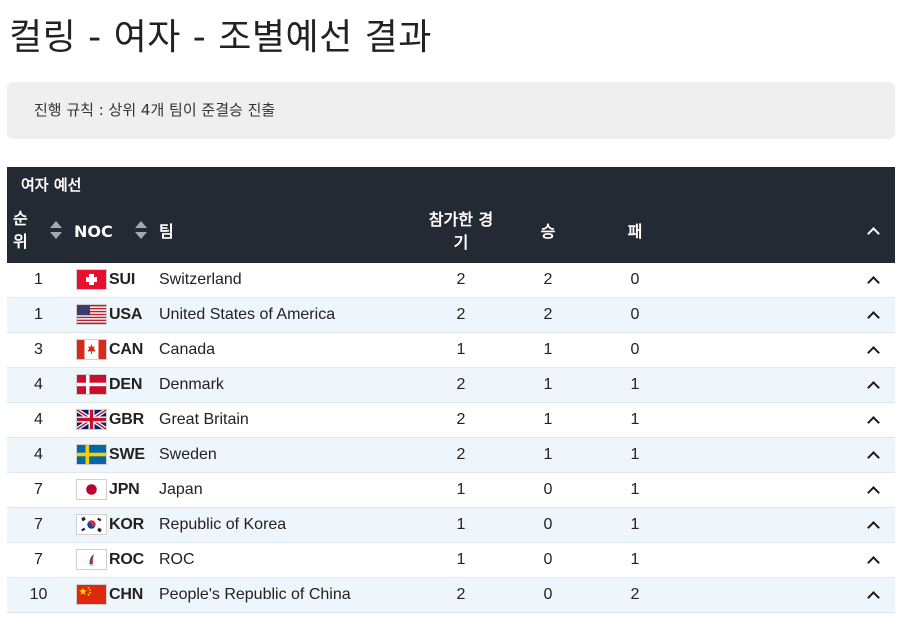  I want to click on noc-code: CHN, so click(126, 594).